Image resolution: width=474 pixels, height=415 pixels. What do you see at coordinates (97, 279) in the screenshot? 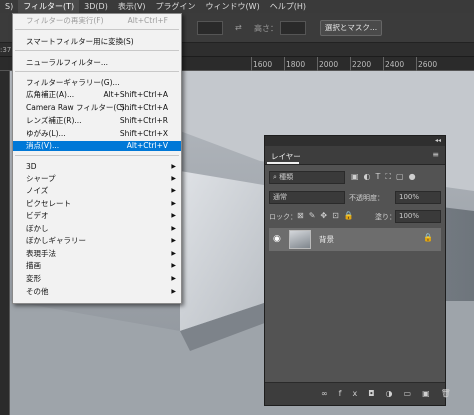
I see `menu-item-distort: 変形 ▶` at bounding box center [97, 279].